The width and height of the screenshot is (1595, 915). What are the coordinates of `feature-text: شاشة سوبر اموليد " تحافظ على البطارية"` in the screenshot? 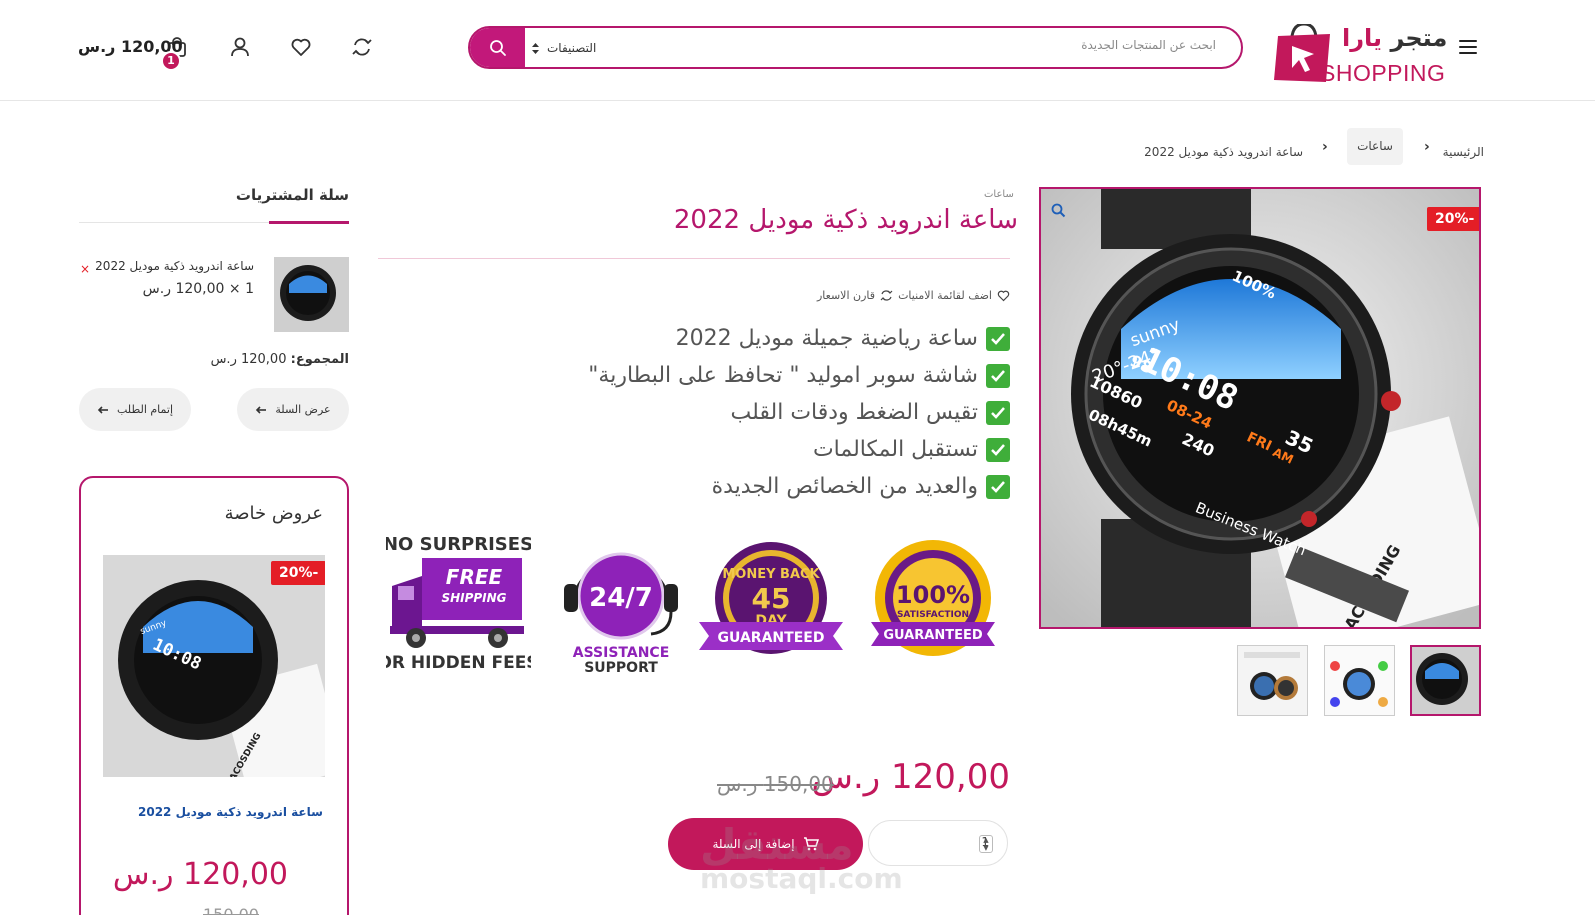 It's located at (783, 375).